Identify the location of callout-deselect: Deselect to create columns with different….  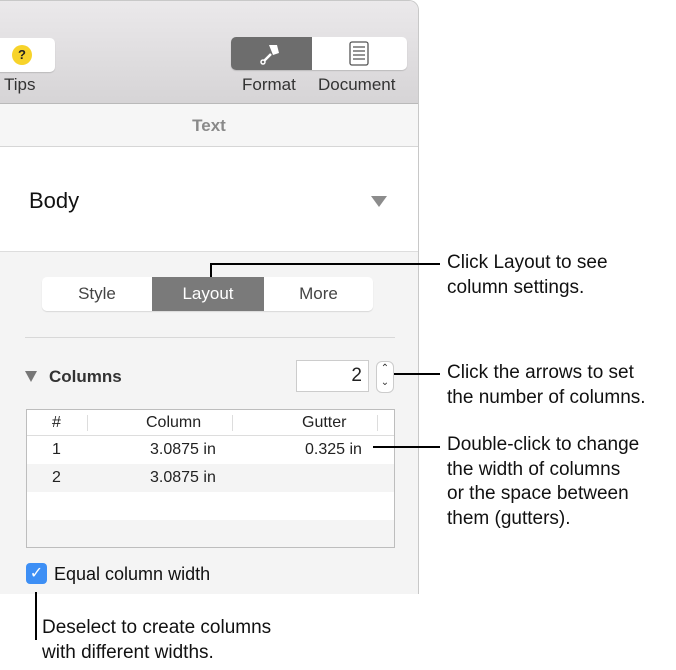
(157, 640).